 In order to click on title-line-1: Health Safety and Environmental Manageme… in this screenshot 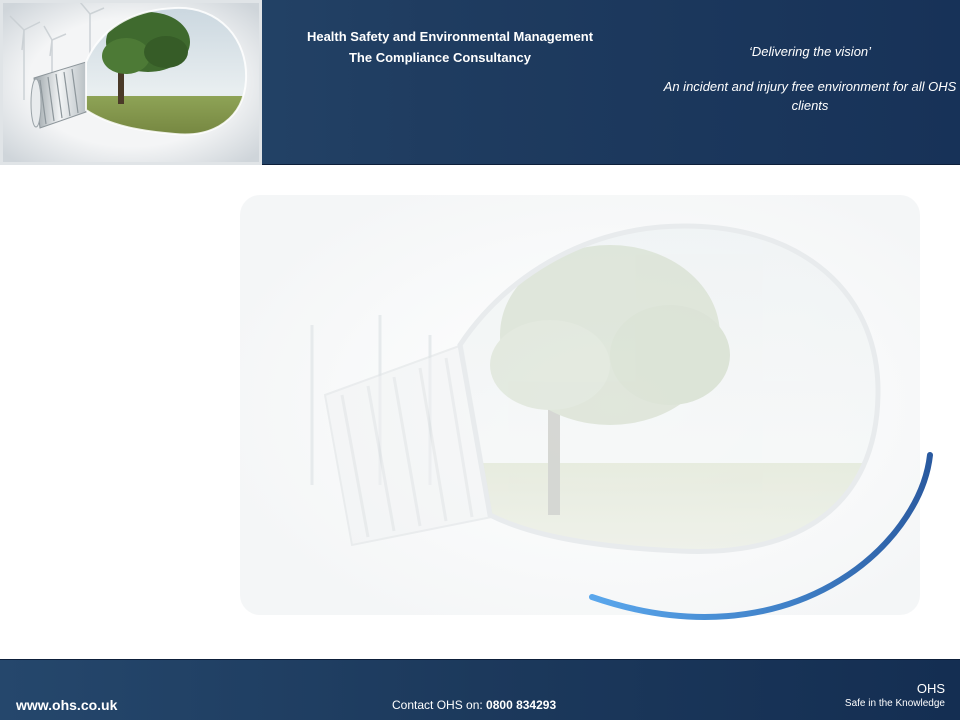, I will do `click(450, 36)`.